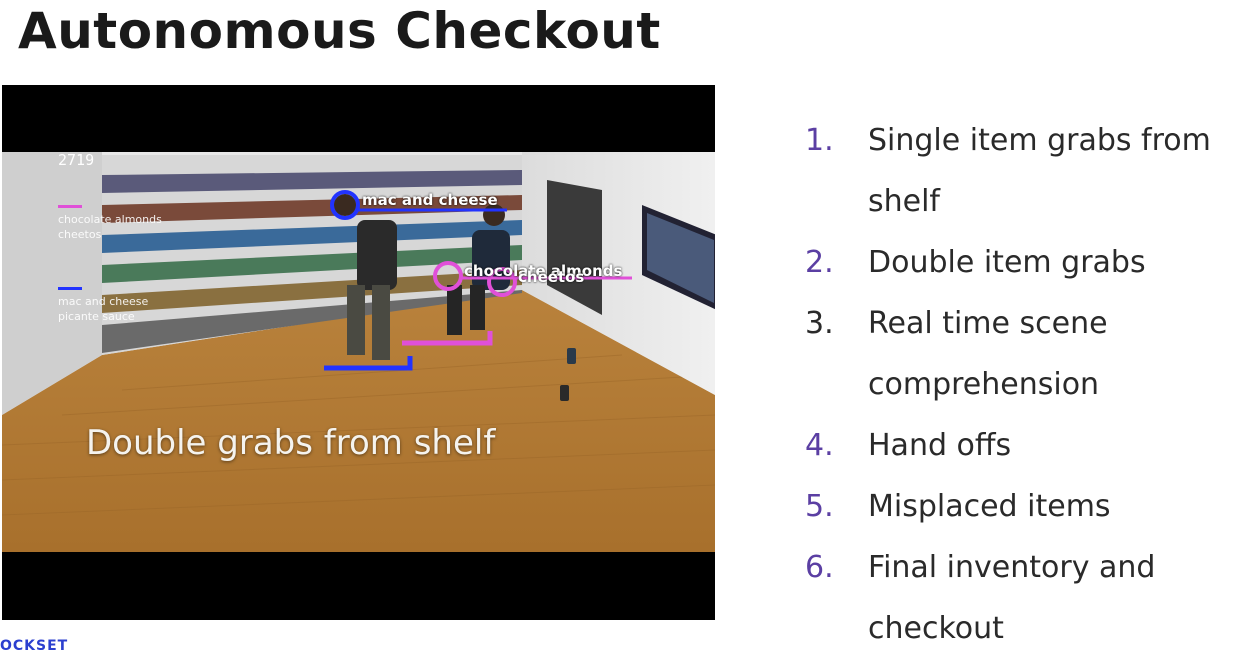 This screenshot has width=1259, height=659. I want to click on list-number: 2., so click(819, 262).